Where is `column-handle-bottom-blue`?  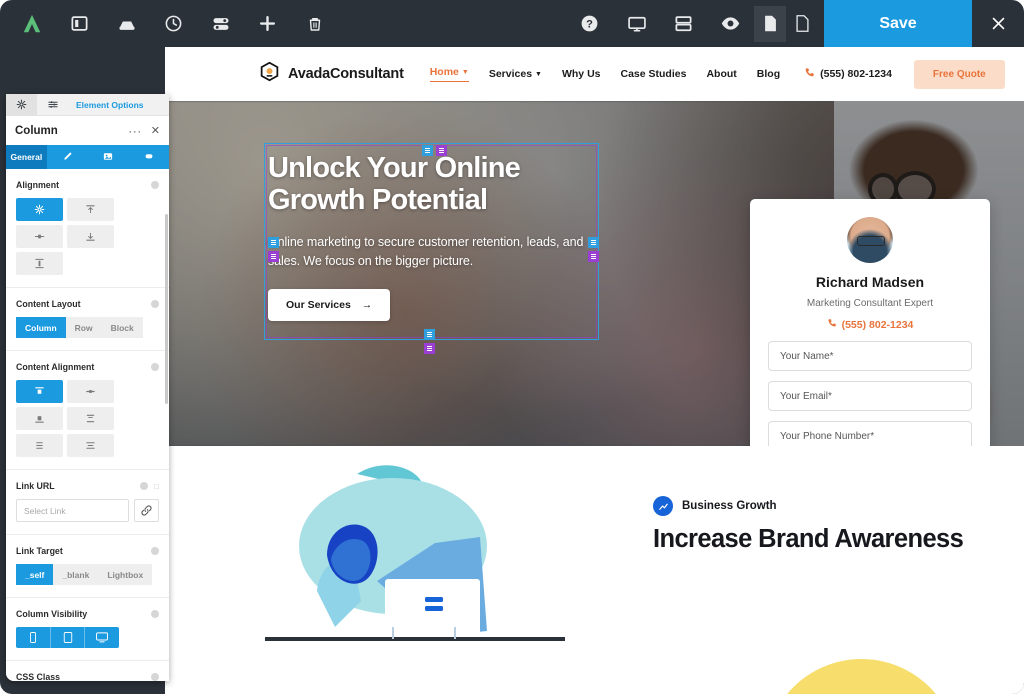 column-handle-bottom-blue is located at coordinates (429, 334).